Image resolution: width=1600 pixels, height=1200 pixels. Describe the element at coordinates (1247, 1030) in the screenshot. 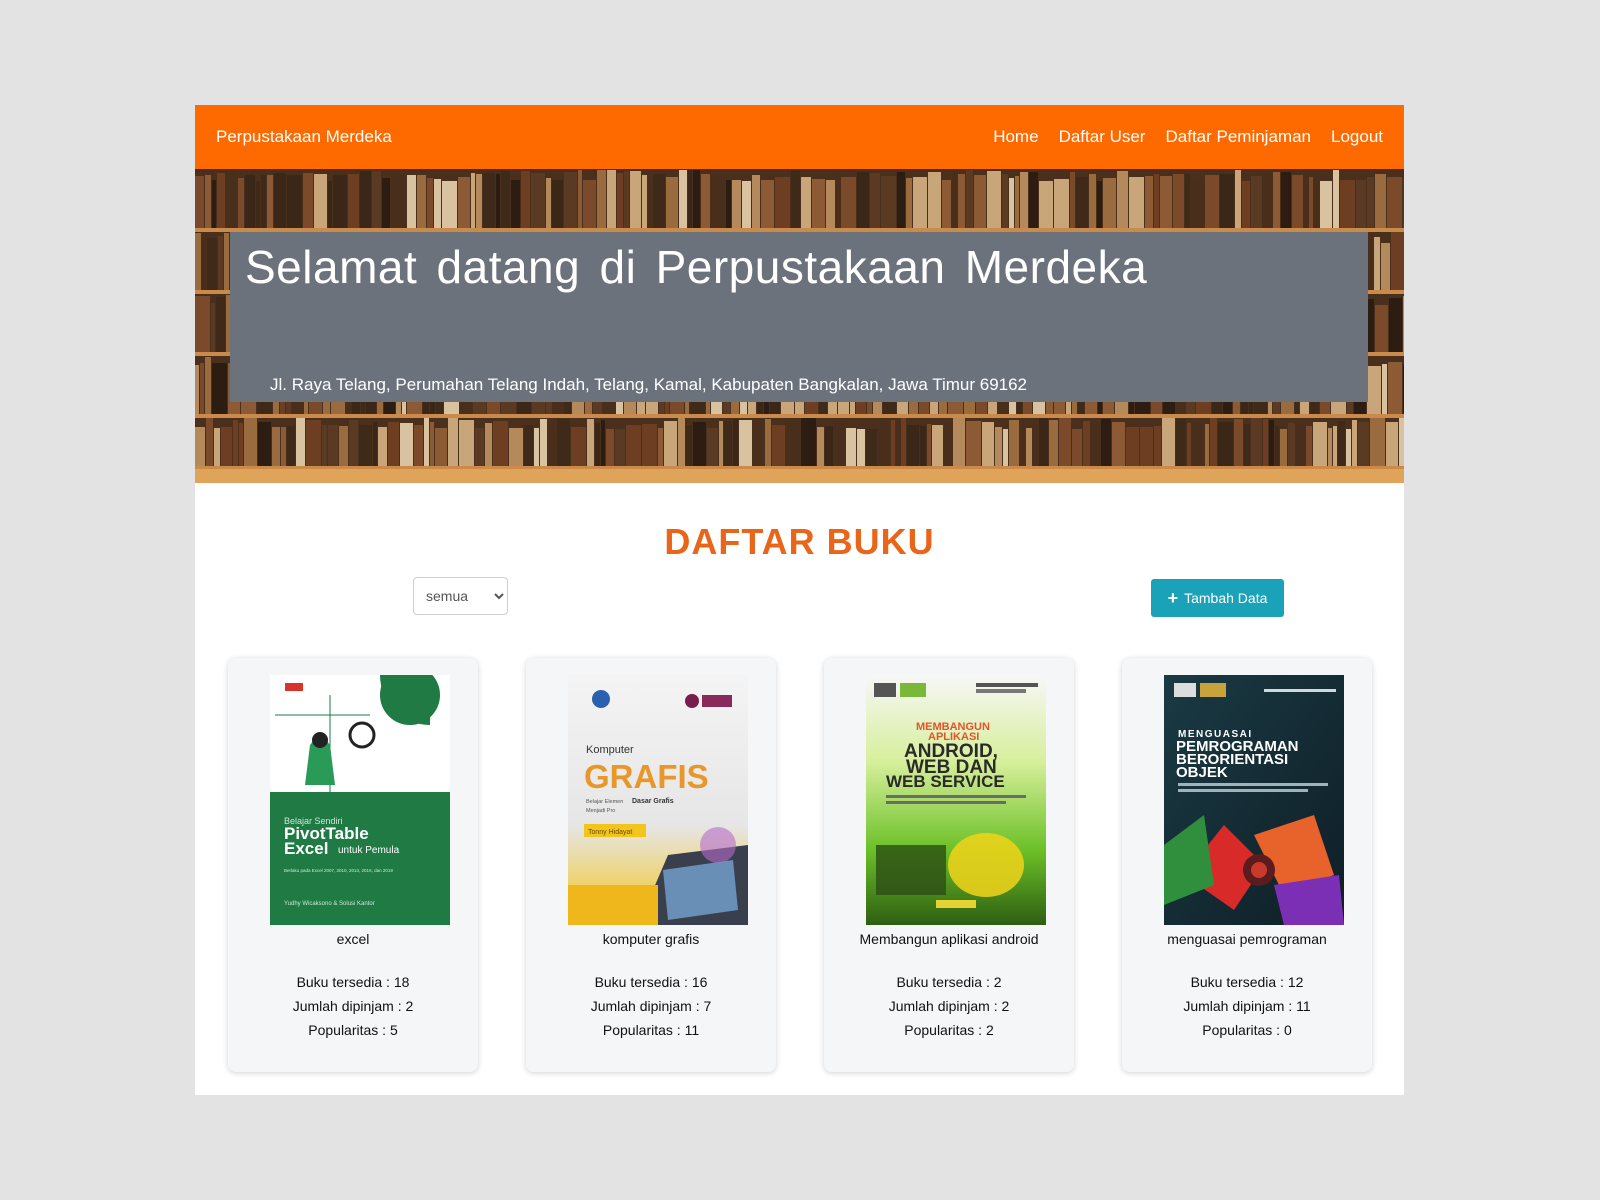

I see `book-popularity: Popularitas : 0` at that location.